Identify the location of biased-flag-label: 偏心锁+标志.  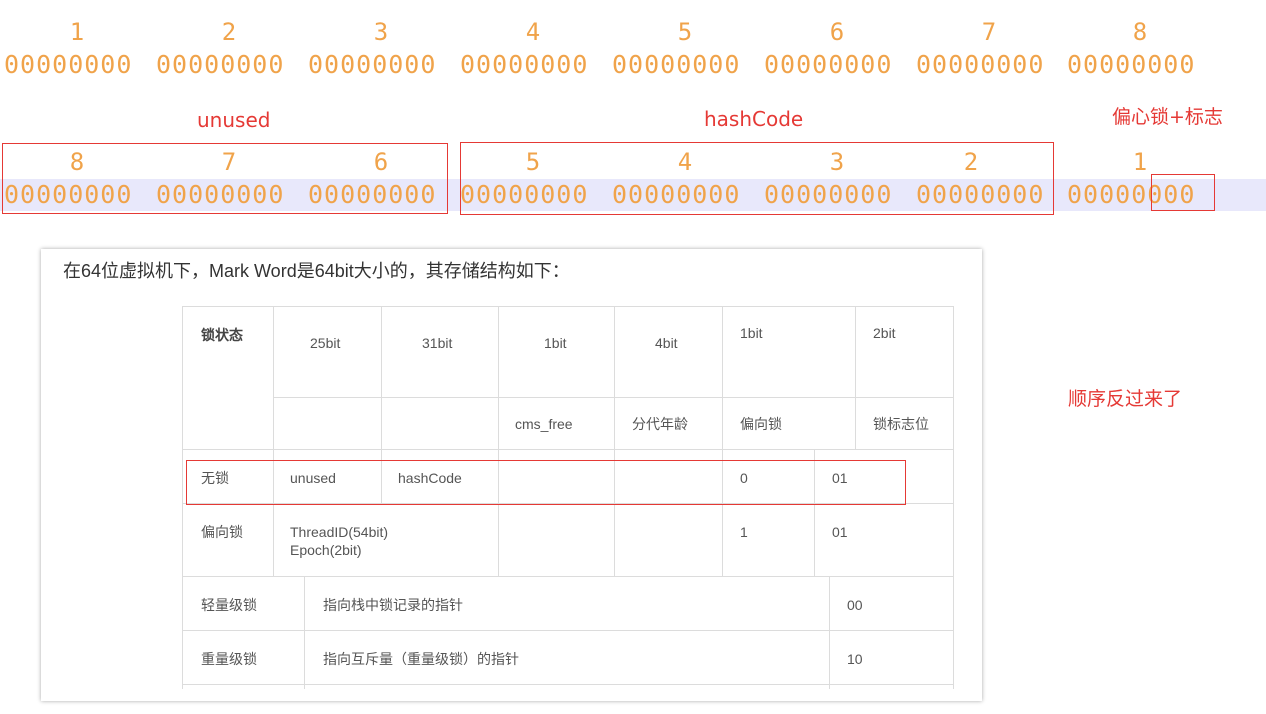
(1167, 117).